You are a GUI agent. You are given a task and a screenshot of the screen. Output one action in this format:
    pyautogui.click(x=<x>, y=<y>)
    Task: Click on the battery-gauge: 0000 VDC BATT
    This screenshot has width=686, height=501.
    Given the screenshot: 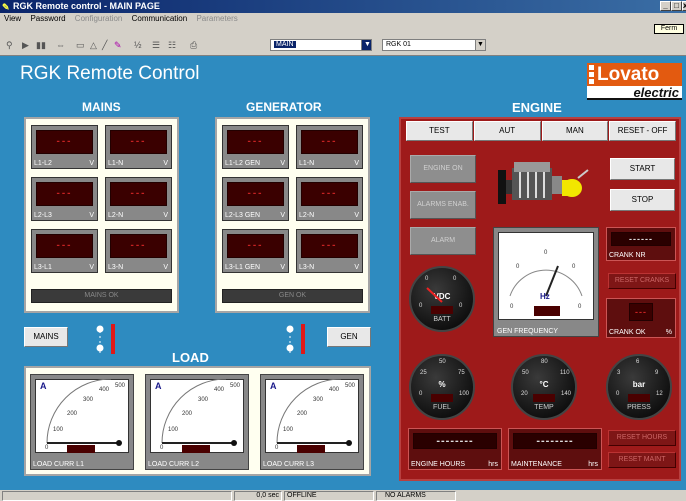 What is the action you would take?
    pyautogui.click(x=442, y=299)
    